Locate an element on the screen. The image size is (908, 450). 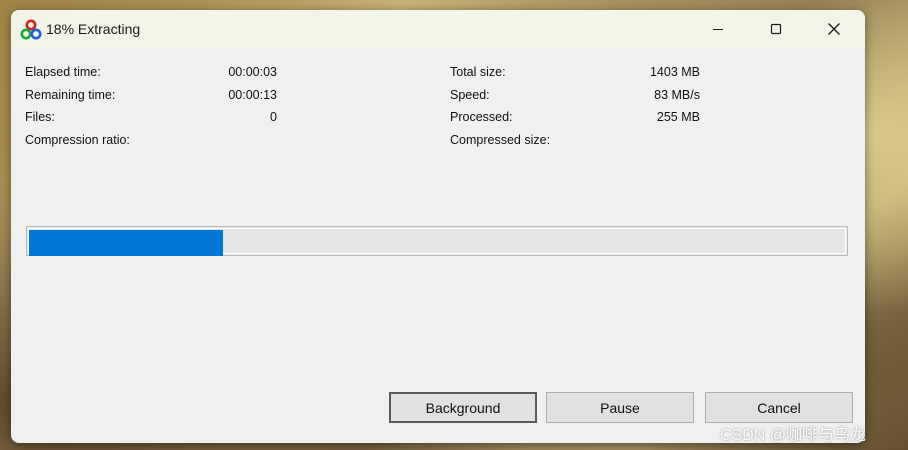
stat-value: 1403 MB is located at coordinates (674, 72).